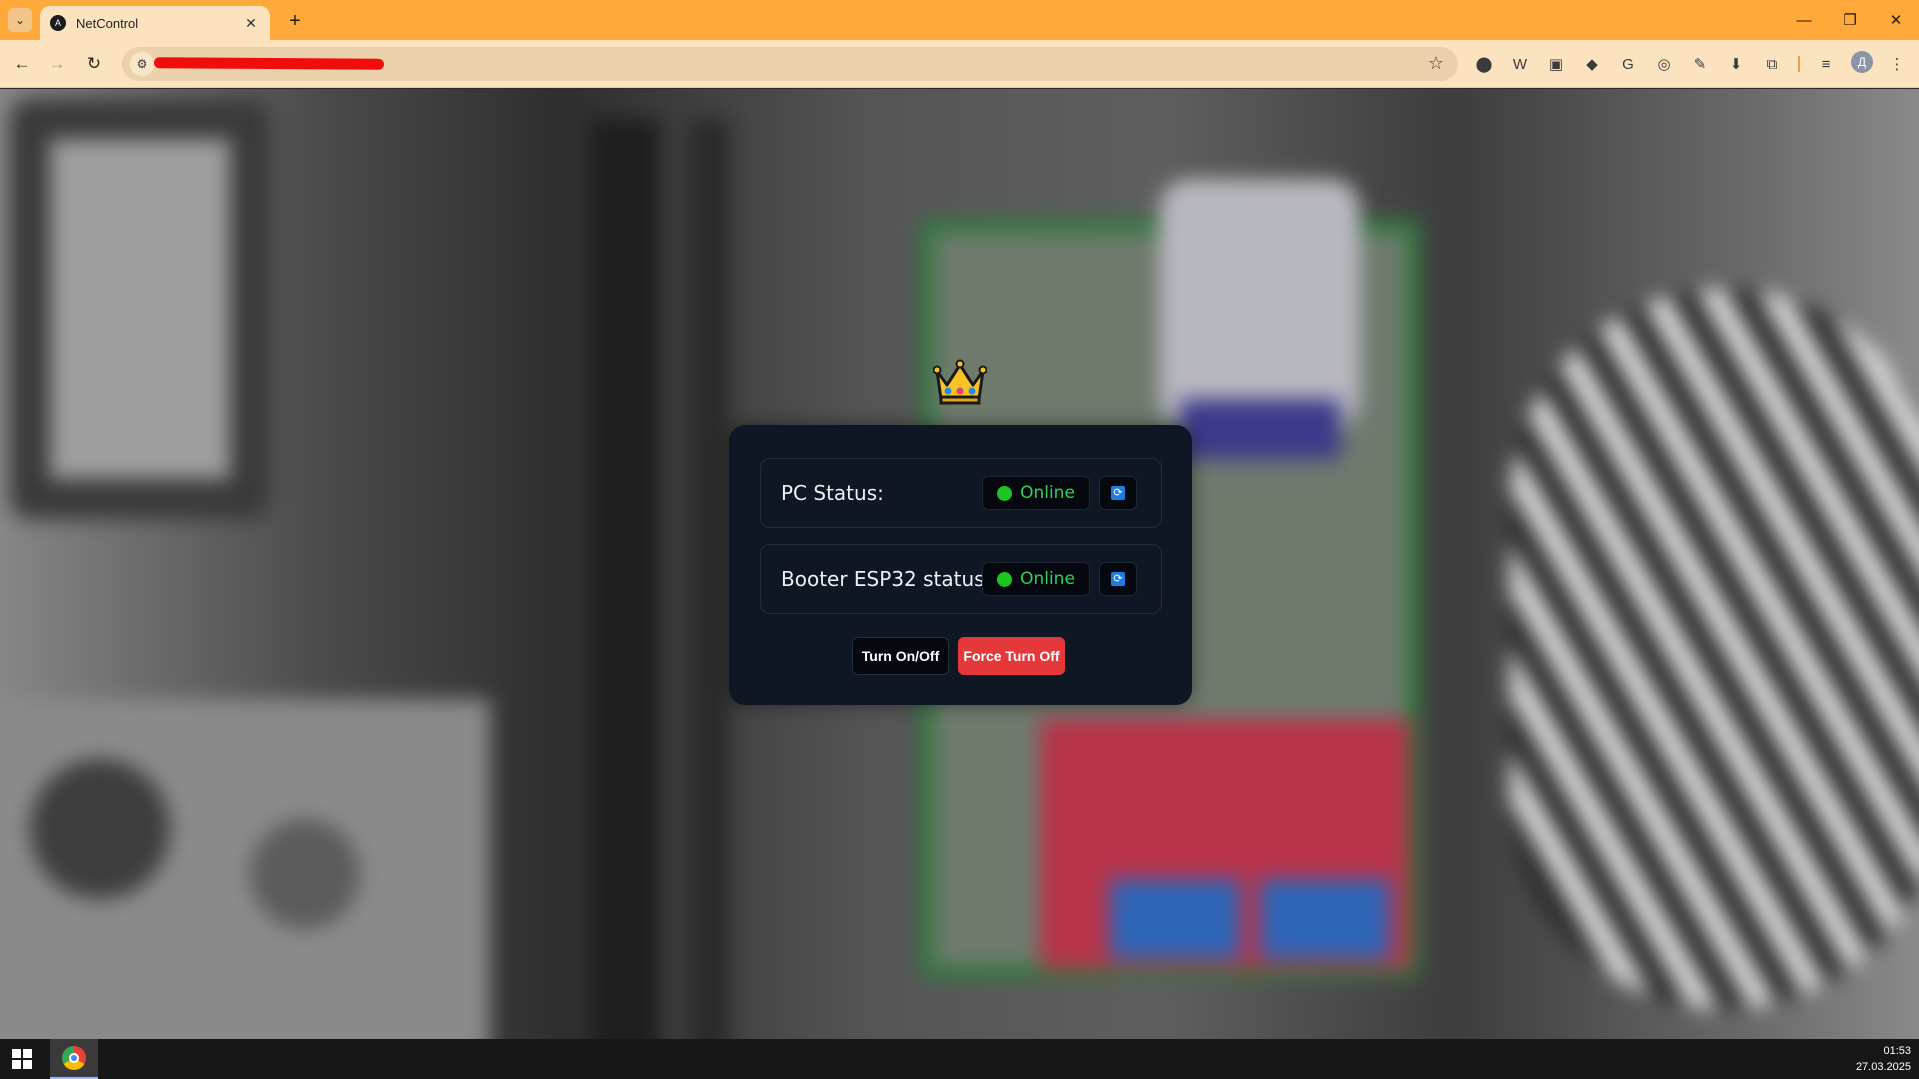 This screenshot has height=1079, width=1919. Describe the element at coordinates (1520, 64) in the screenshot. I see `w-extension-icon: W` at that location.